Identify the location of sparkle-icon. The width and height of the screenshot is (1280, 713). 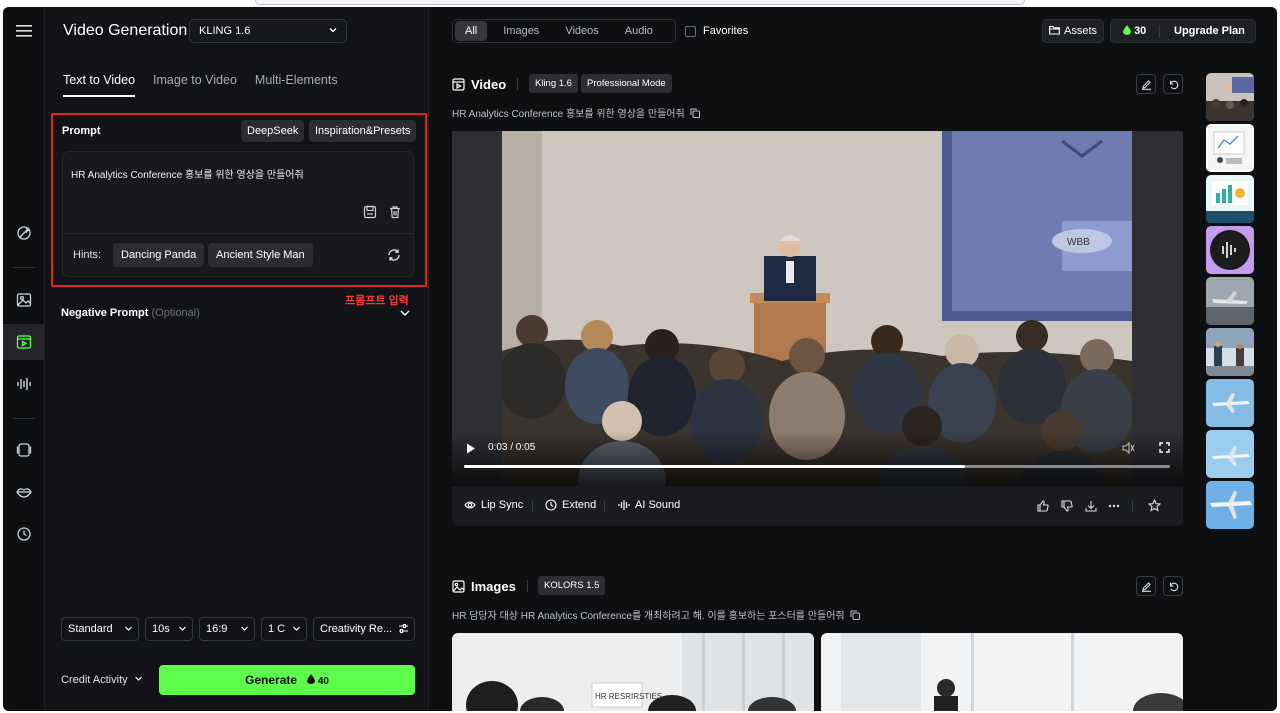
(24, 233).